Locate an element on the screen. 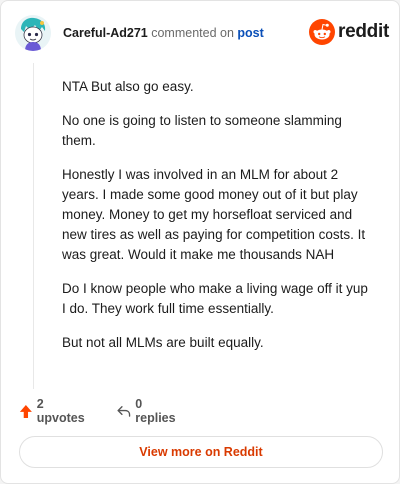  reddit-wordmark: reddit is located at coordinates (363, 31).